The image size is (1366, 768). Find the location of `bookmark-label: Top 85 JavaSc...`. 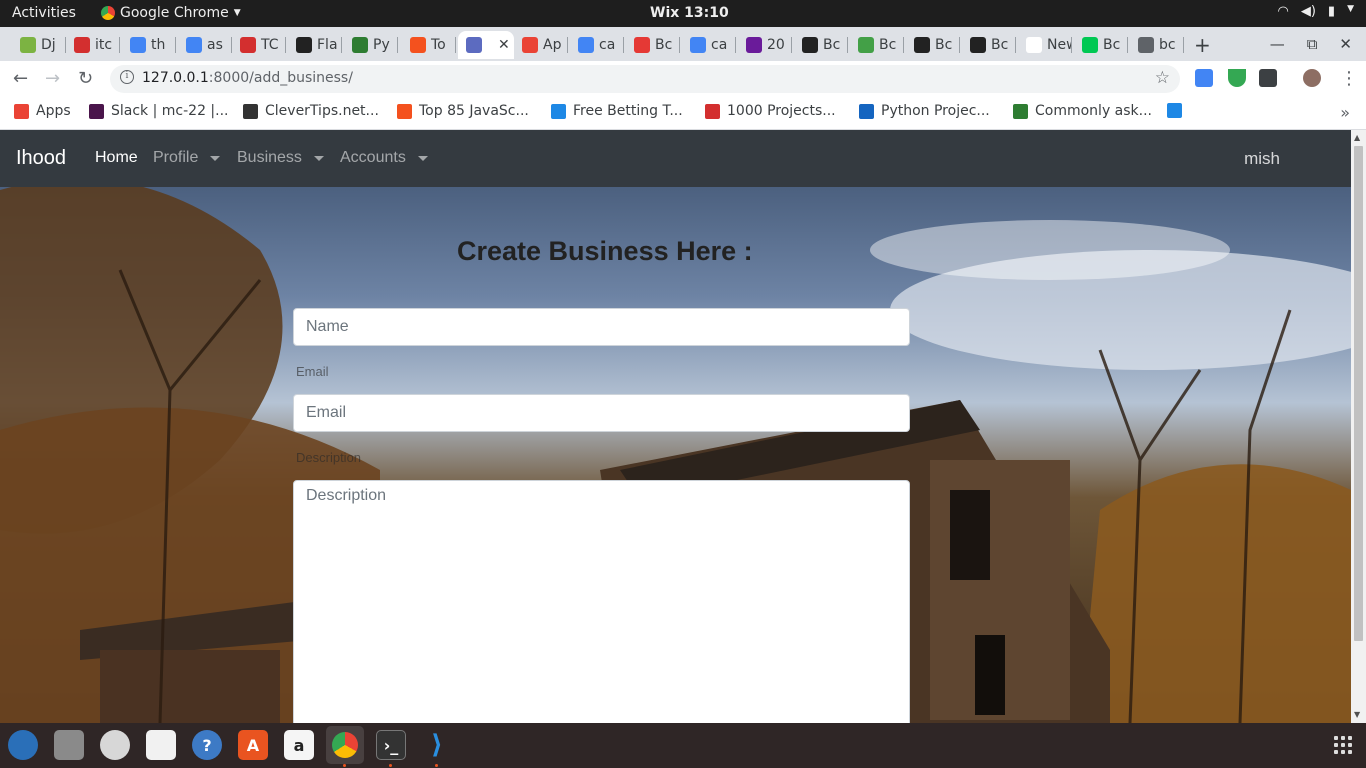

bookmark-label: Top 85 JavaSc... is located at coordinates (474, 111).